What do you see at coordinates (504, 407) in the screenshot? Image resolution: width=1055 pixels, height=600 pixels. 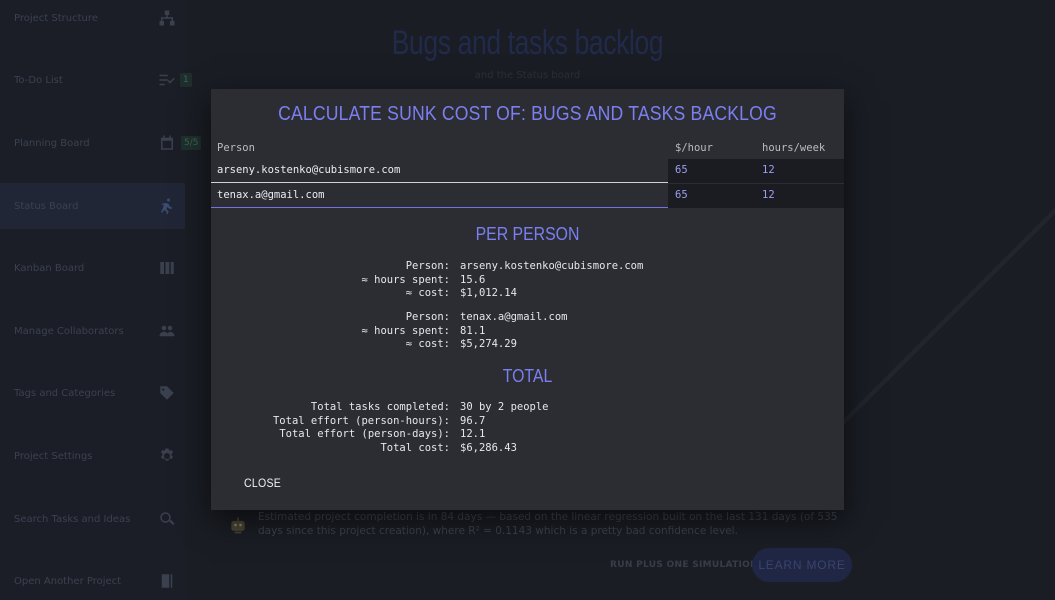 I see `total-tasks-value: 30 by 2 people` at bounding box center [504, 407].